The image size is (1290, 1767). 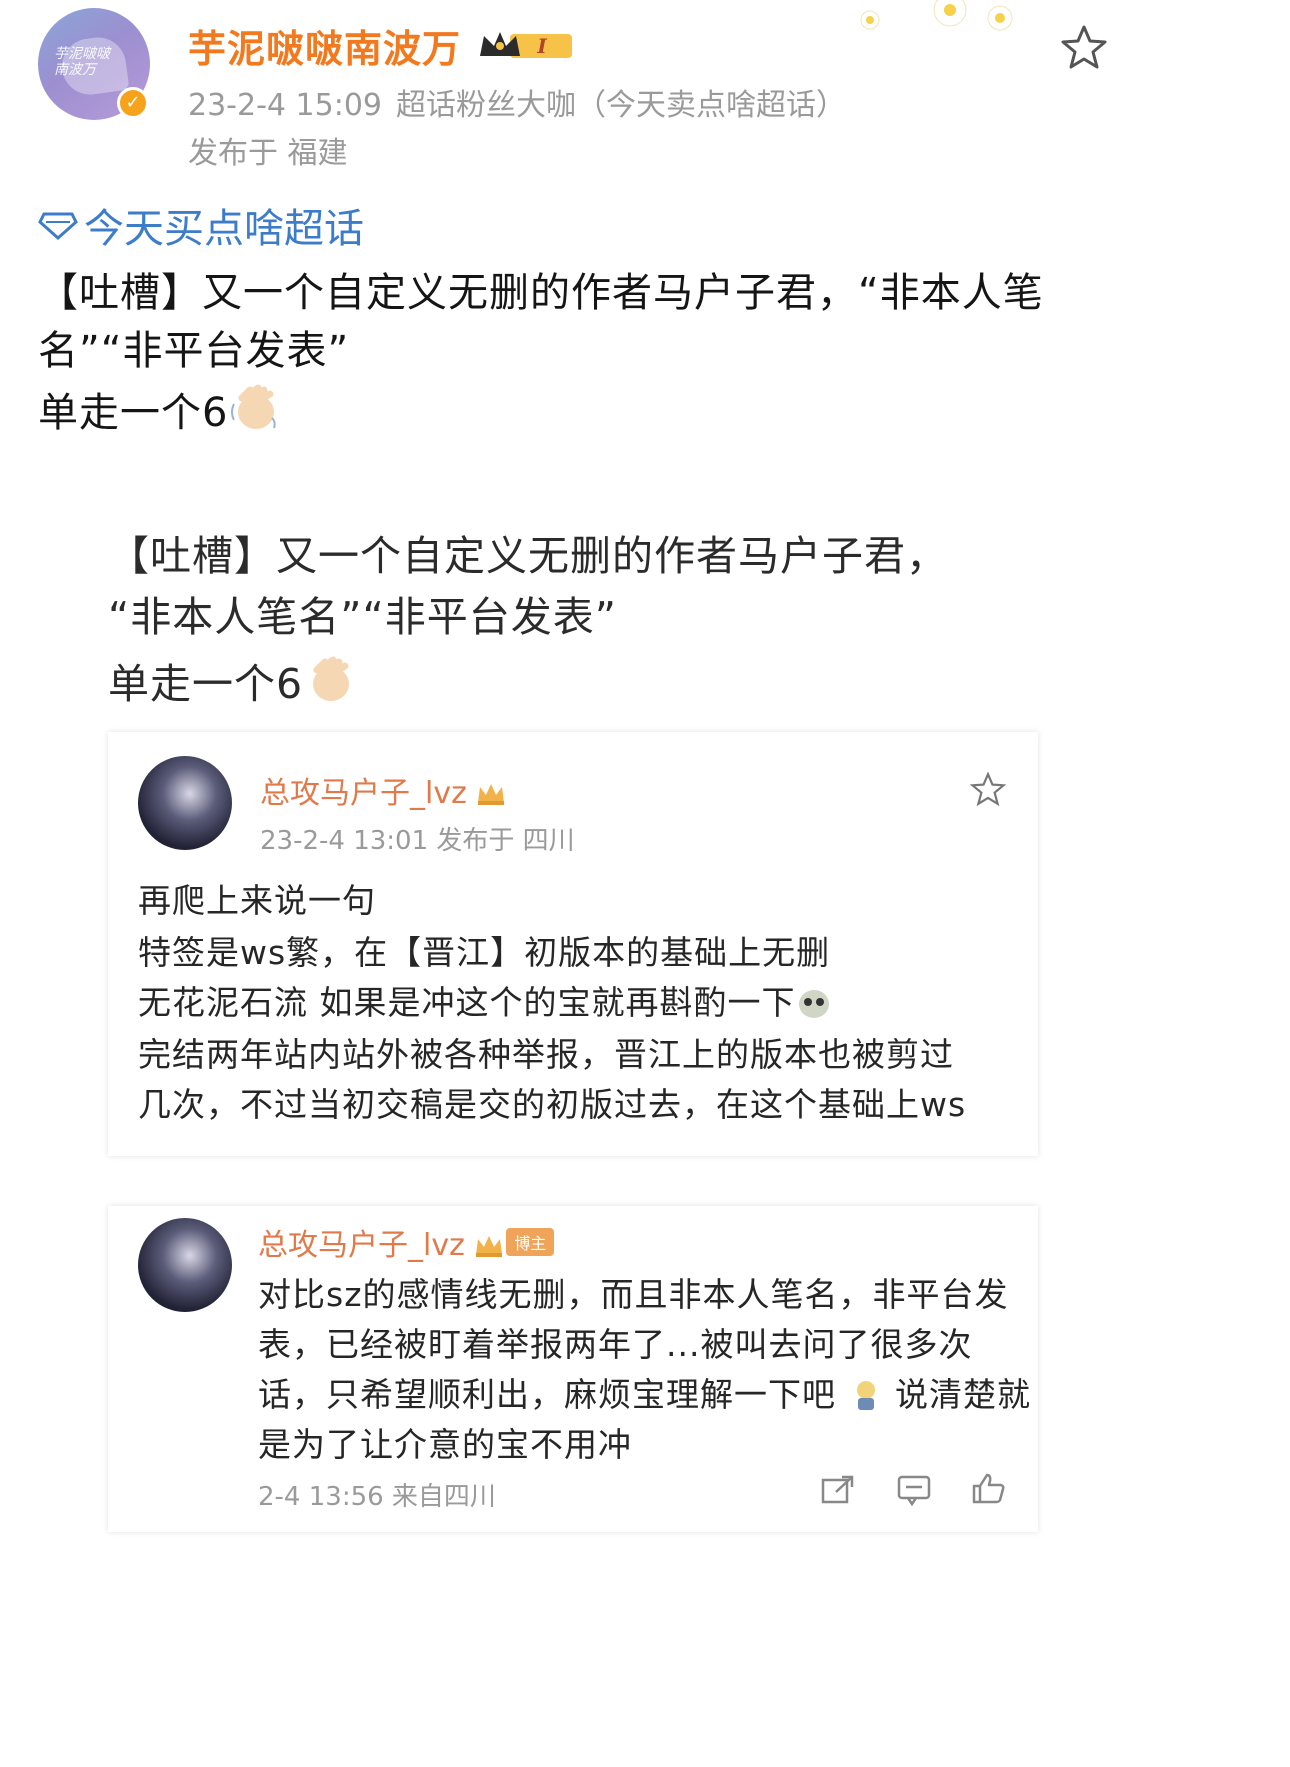 What do you see at coordinates (362, 617) in the screenshot?
I see `image-text-line: “非本人笔名”“非平台发表”` at bounding box center [362, 617].